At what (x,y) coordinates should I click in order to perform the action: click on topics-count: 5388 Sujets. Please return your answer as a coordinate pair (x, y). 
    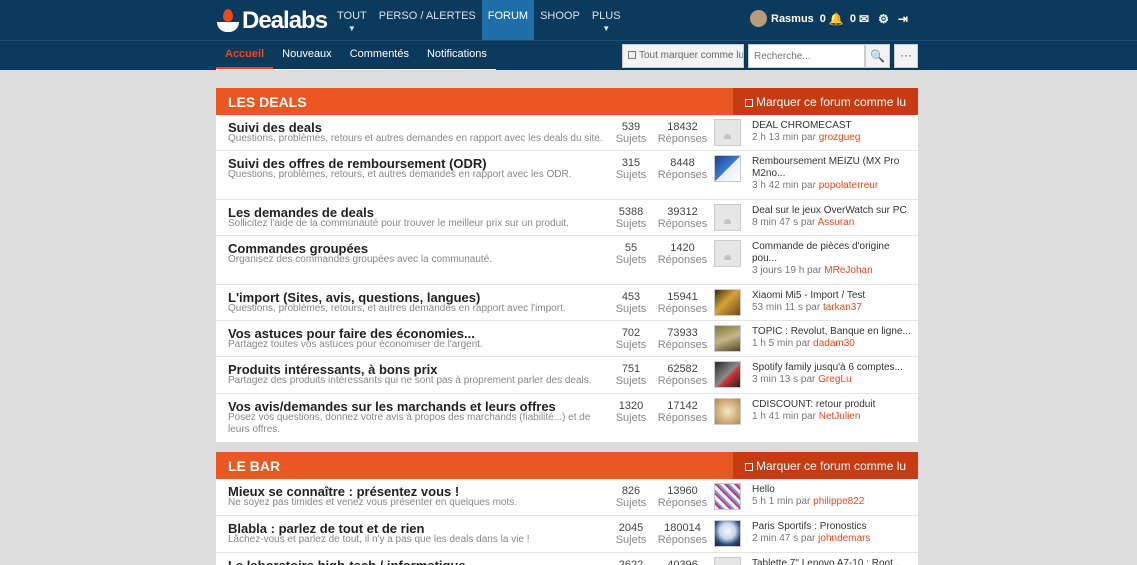
    Looking at the image, I should click on (631, 218).